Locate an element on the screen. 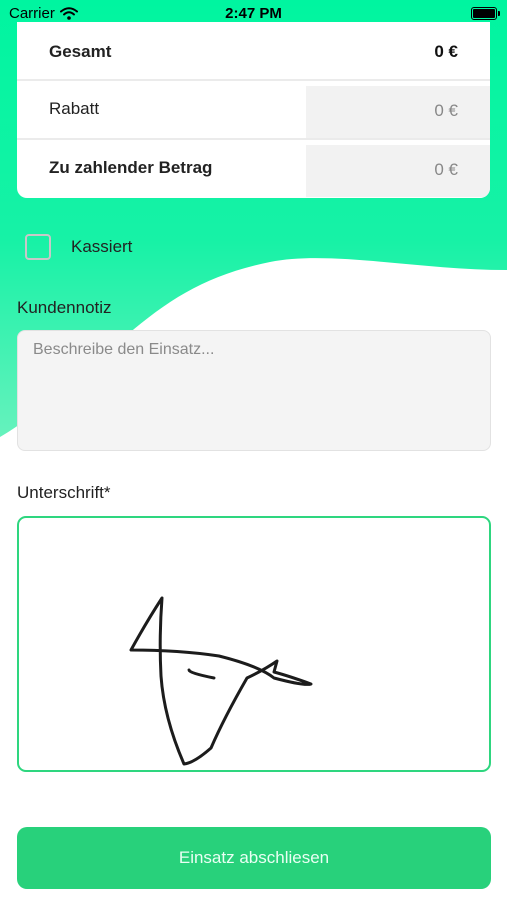  amount-due-label: Zu zahlender Betrag is located at coordinates (131, 167).